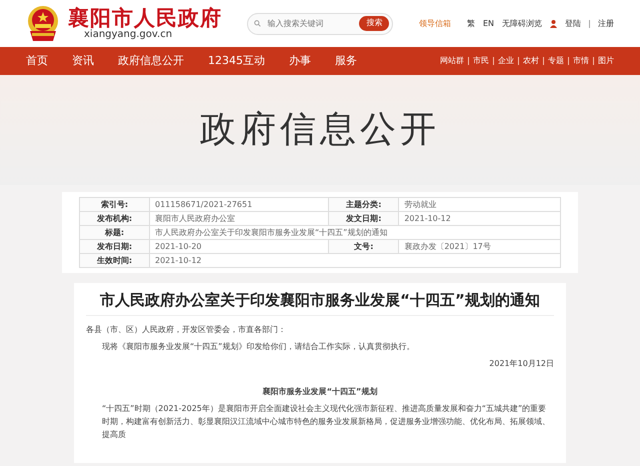  What do you see at coordinates (479, 205) in the screenshot?
I see `table-cell: 劳动就业` at bounding box center [479, 205].